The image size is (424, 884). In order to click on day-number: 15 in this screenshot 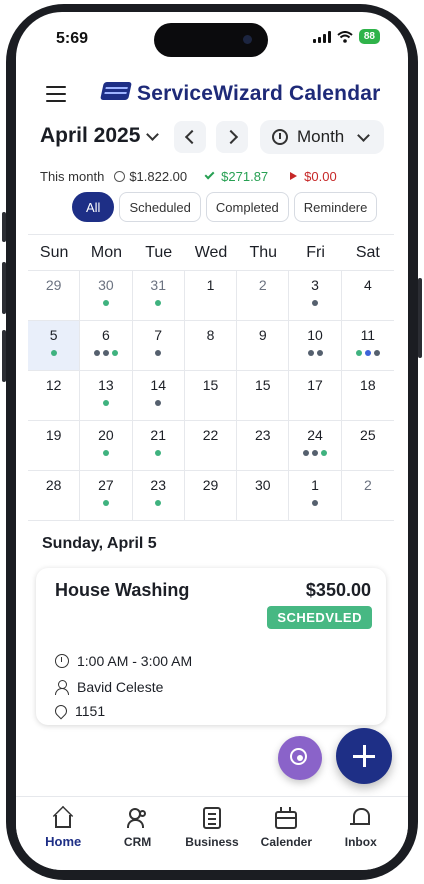, I will do `click(210, 385)`.